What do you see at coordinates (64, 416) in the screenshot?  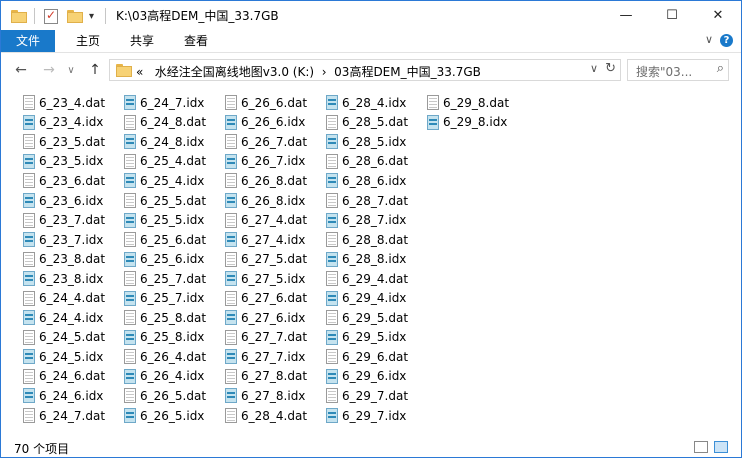 I see `file-item: 6_24_7.dat` at bounding box center [64, 416].